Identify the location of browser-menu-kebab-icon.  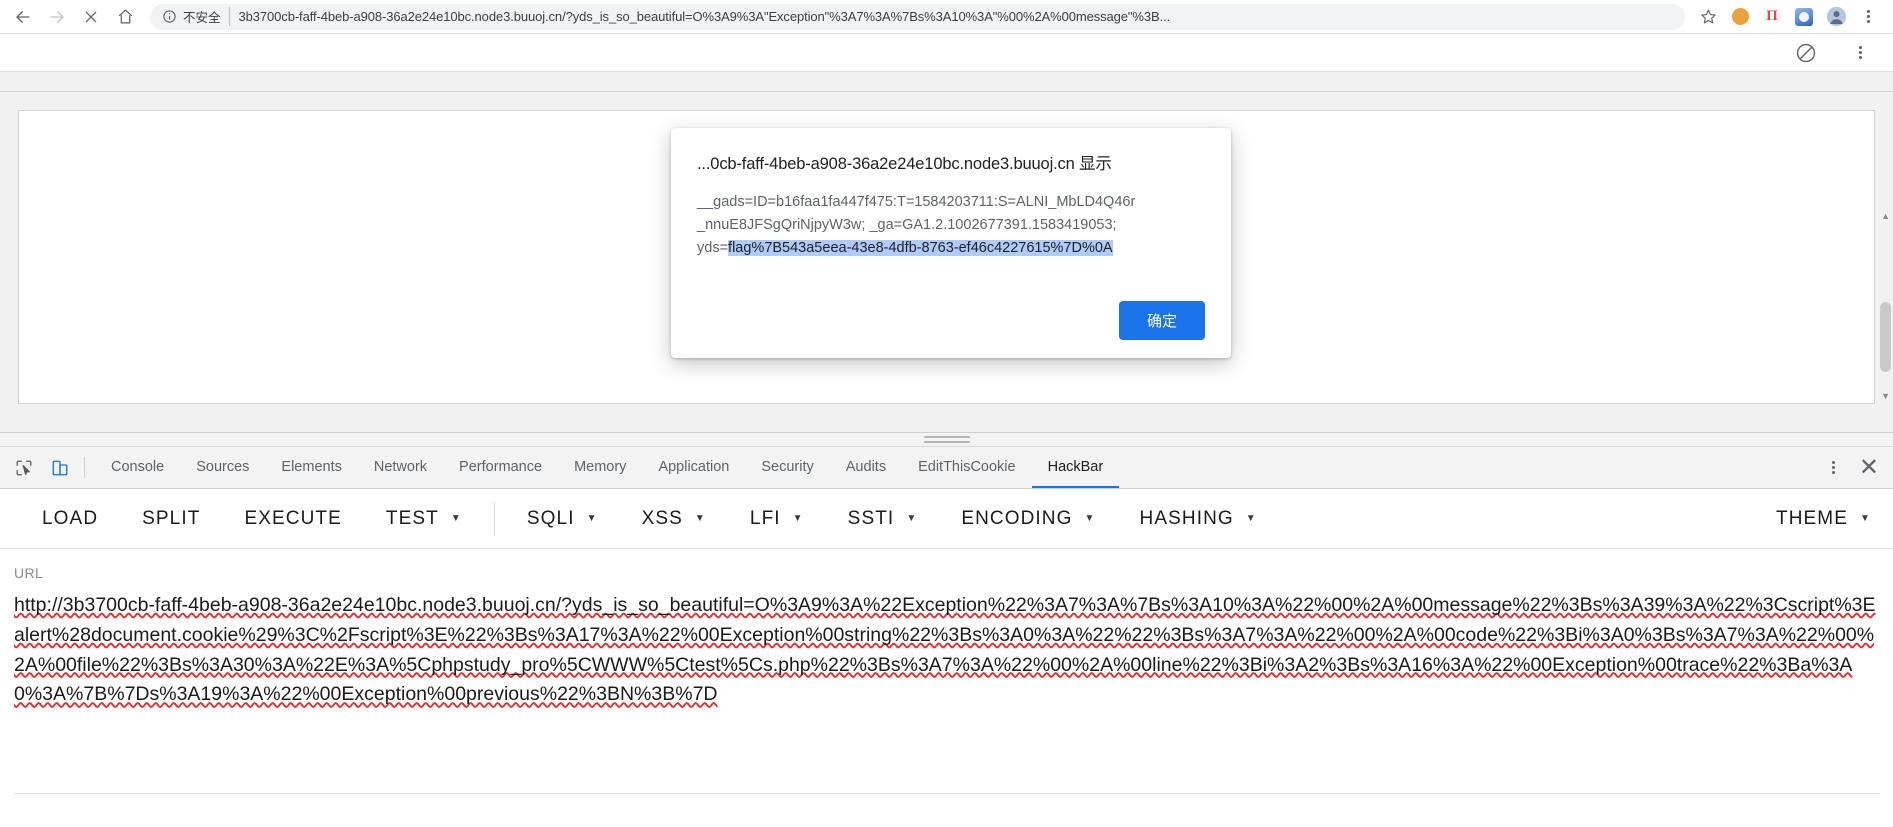
(1868, 17).